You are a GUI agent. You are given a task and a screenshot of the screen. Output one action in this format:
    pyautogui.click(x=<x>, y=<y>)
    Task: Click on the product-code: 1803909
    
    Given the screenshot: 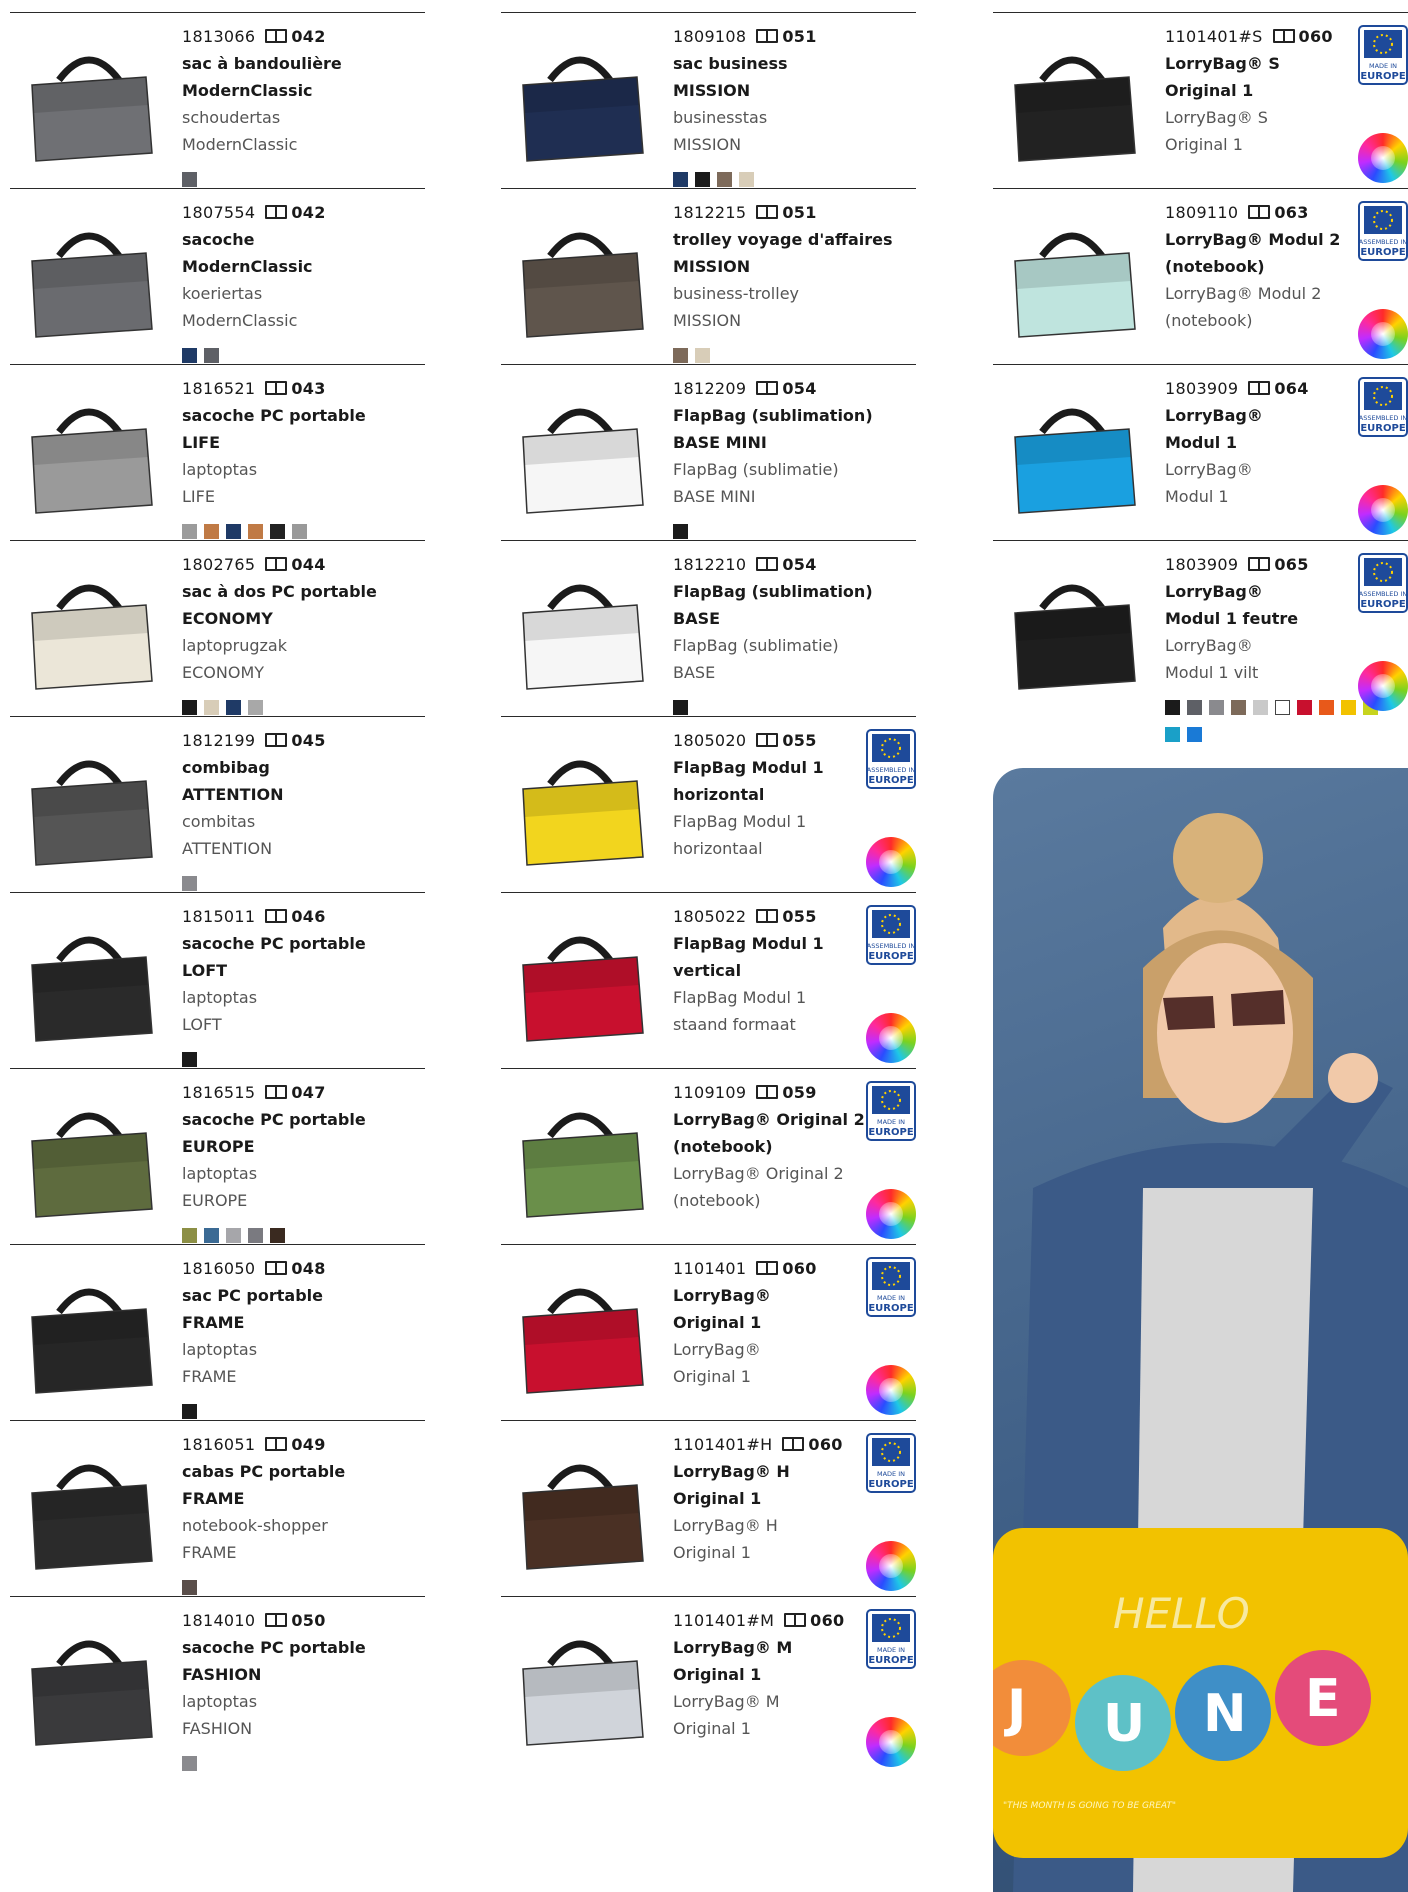 What is the action you would take?
    pyautogui.click(x=1202, y=388)
    